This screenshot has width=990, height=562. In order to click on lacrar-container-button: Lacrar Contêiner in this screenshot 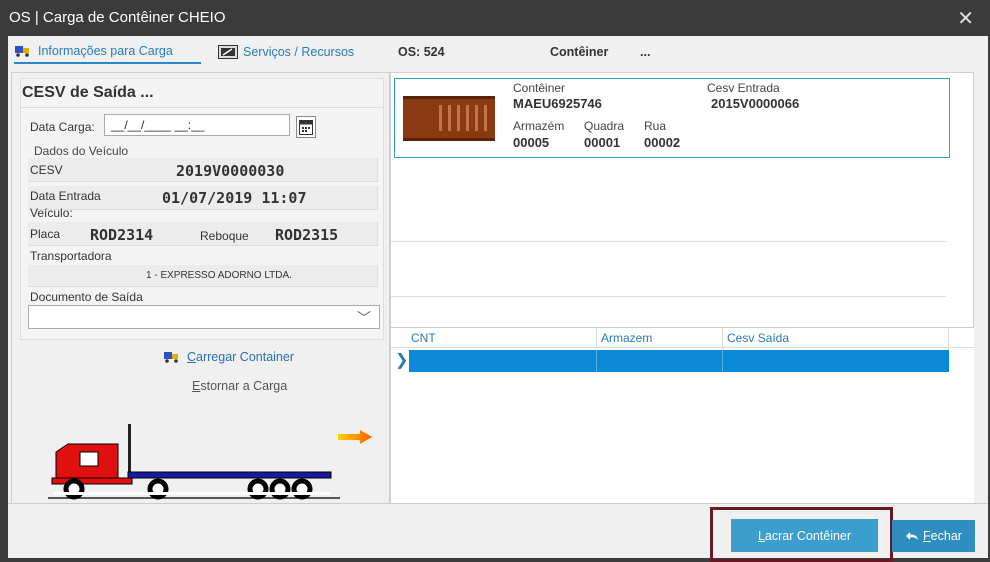, I will do `click(804, 535)`.